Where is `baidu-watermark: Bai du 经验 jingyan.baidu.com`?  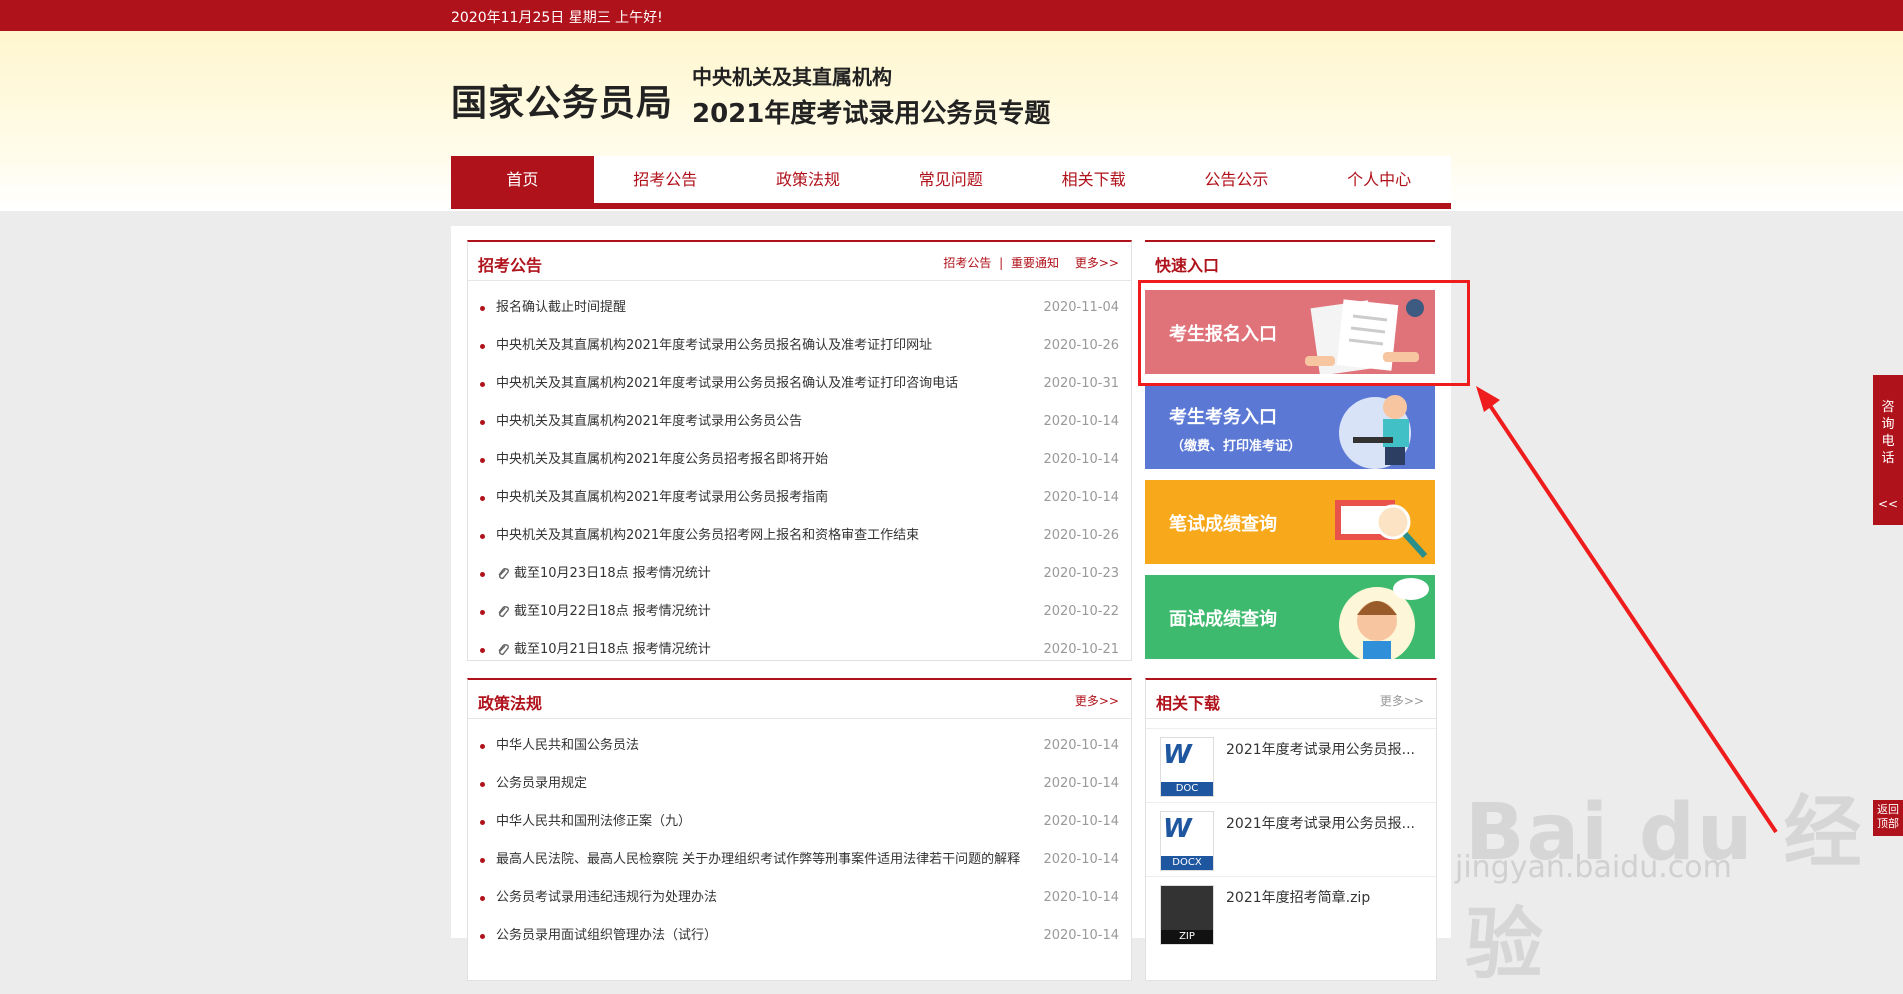
baidu-watermark: Bai du 经验 jingyan.baidu.com is located at coordinates (1665, 860).